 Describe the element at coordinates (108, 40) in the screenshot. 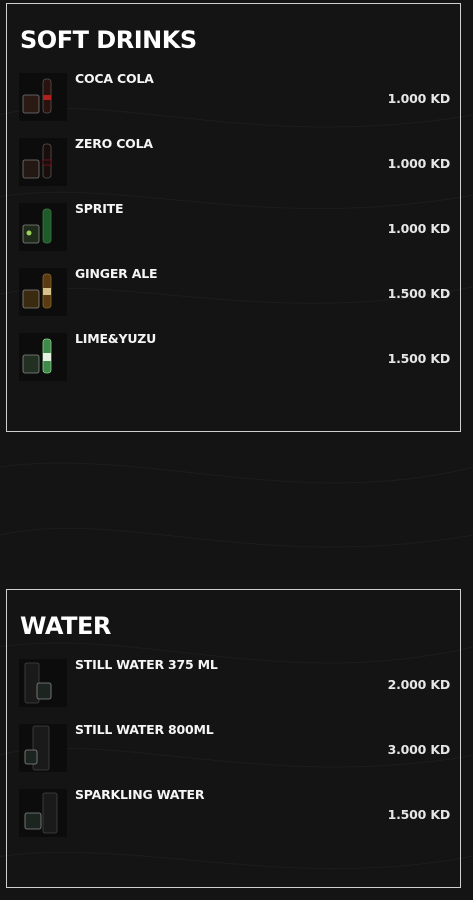

I see `section-title: SOFT DRINKS` at that location.